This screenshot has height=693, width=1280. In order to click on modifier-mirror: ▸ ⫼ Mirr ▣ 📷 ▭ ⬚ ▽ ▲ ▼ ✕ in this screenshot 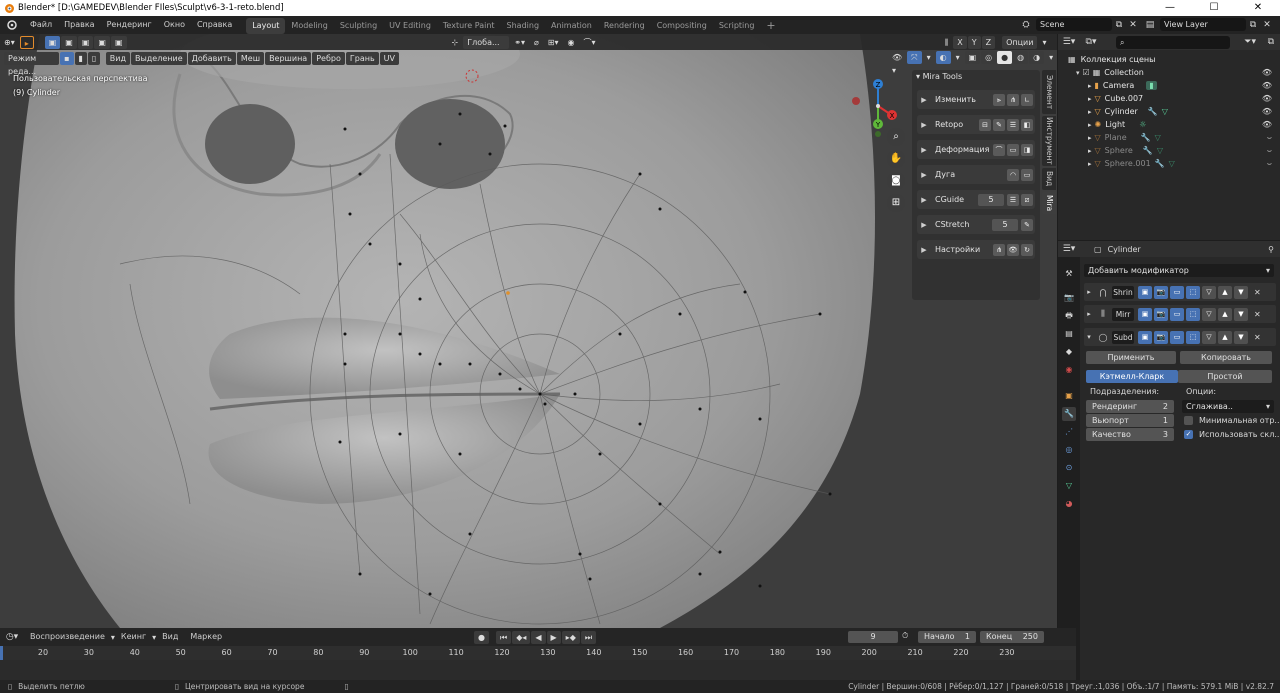, I will do `click(1180, 314)`.